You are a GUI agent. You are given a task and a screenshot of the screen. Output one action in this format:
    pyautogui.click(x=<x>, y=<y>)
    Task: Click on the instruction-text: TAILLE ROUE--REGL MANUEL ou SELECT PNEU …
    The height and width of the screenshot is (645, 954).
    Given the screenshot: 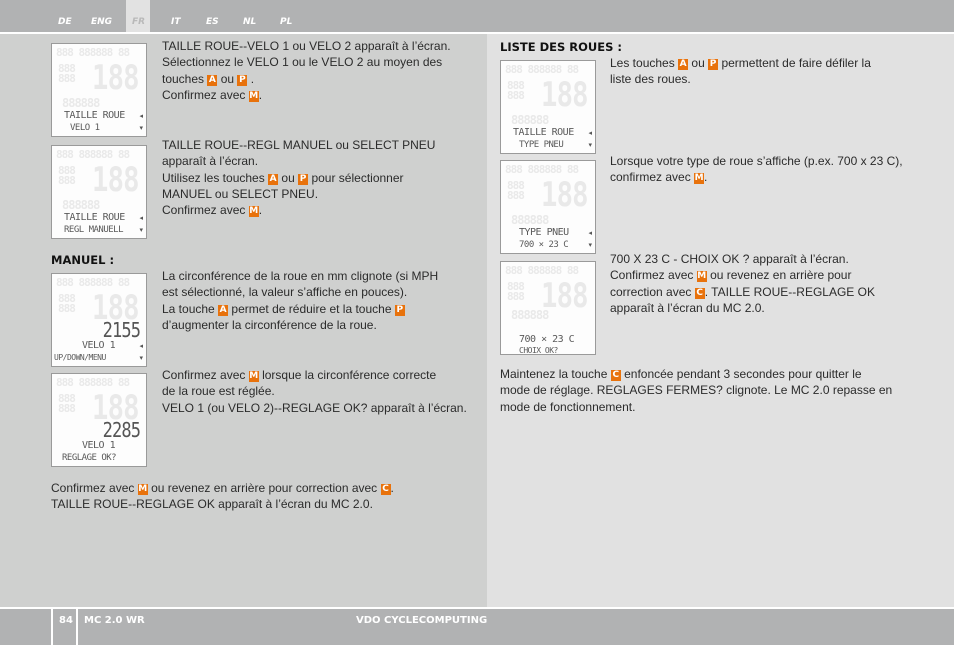 What is the action you would take?
    pyautogui.click(x=299, y=178)
    